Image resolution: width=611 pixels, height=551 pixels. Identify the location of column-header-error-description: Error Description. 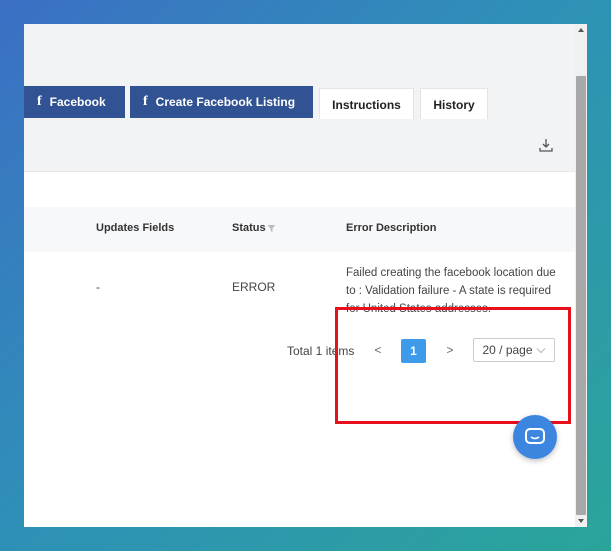
(391, 228).